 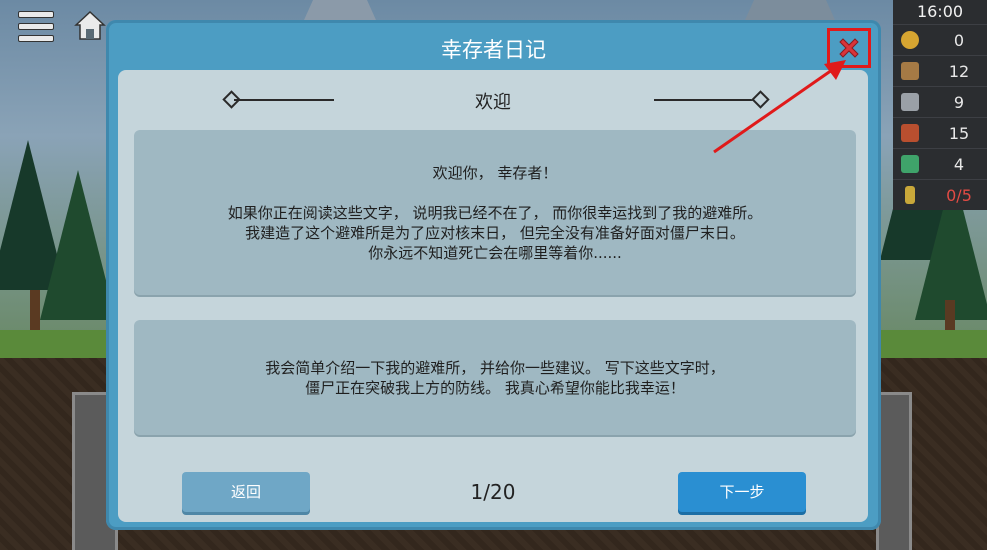 I want to click on wood-plank-icon, so click(x=910, y=71).